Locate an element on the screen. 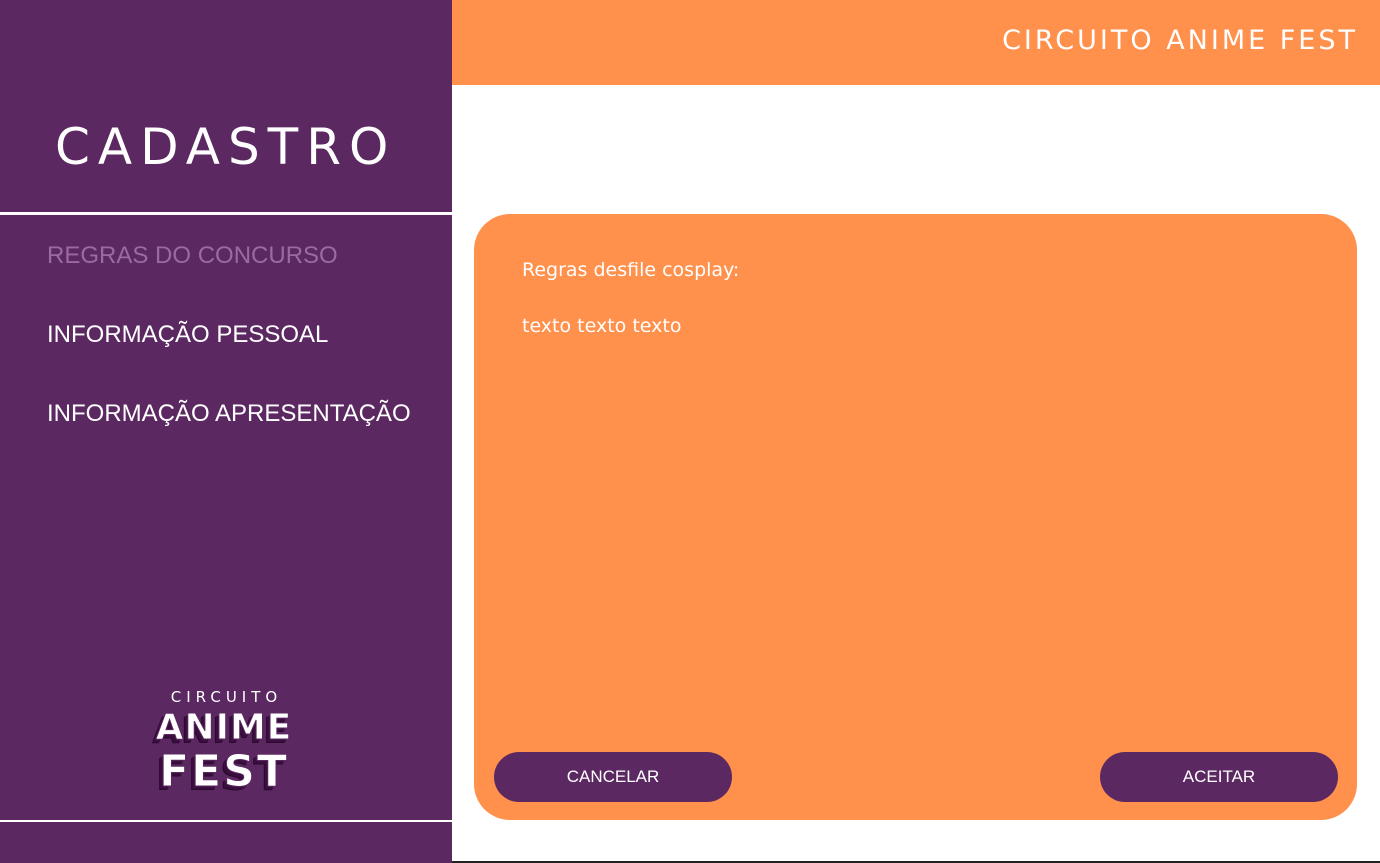  logo-text-circuito: CIRCUITO is located at coordinates (226, 697).